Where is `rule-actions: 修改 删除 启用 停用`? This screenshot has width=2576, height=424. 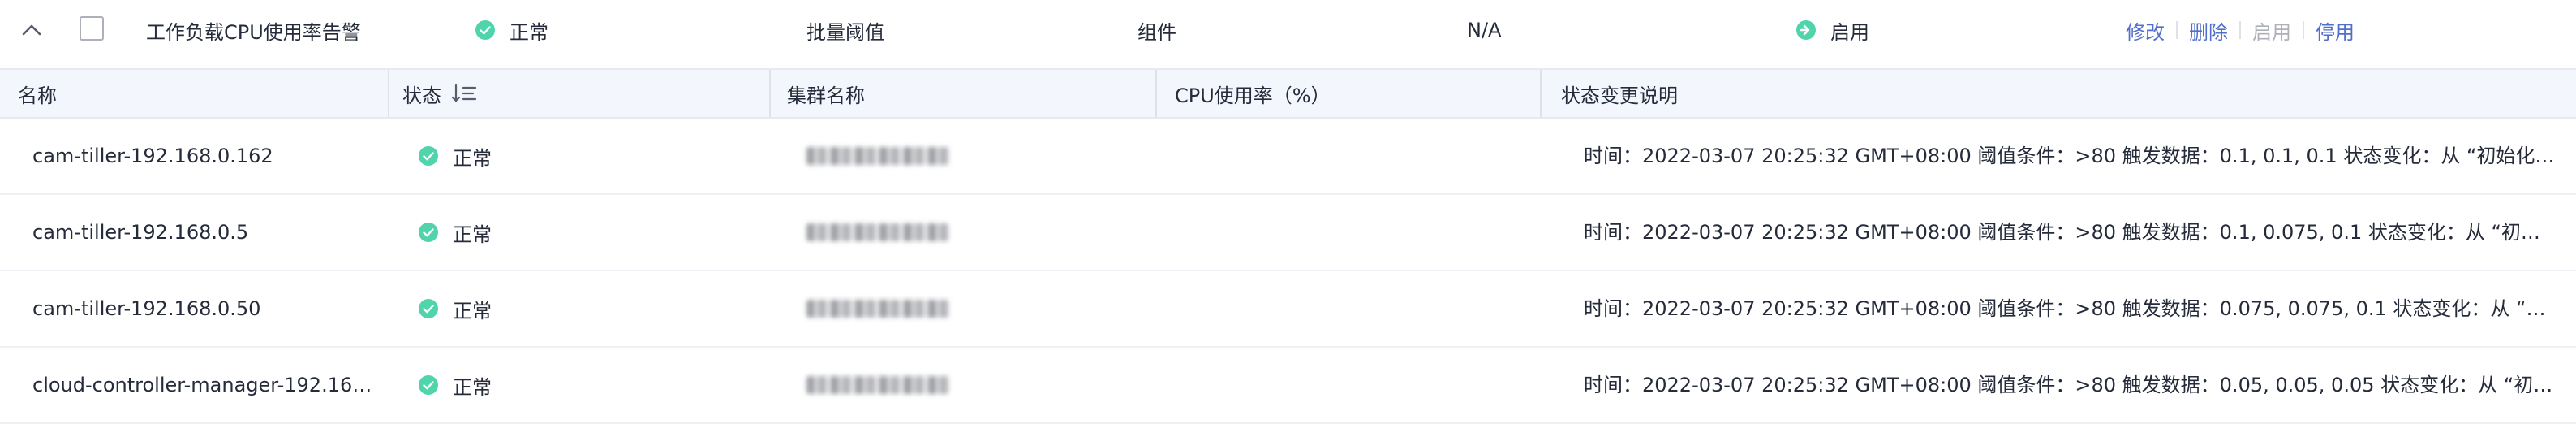
rule-actions: 修改 删除 启用 停用 is located at coordinates (2240, 30).